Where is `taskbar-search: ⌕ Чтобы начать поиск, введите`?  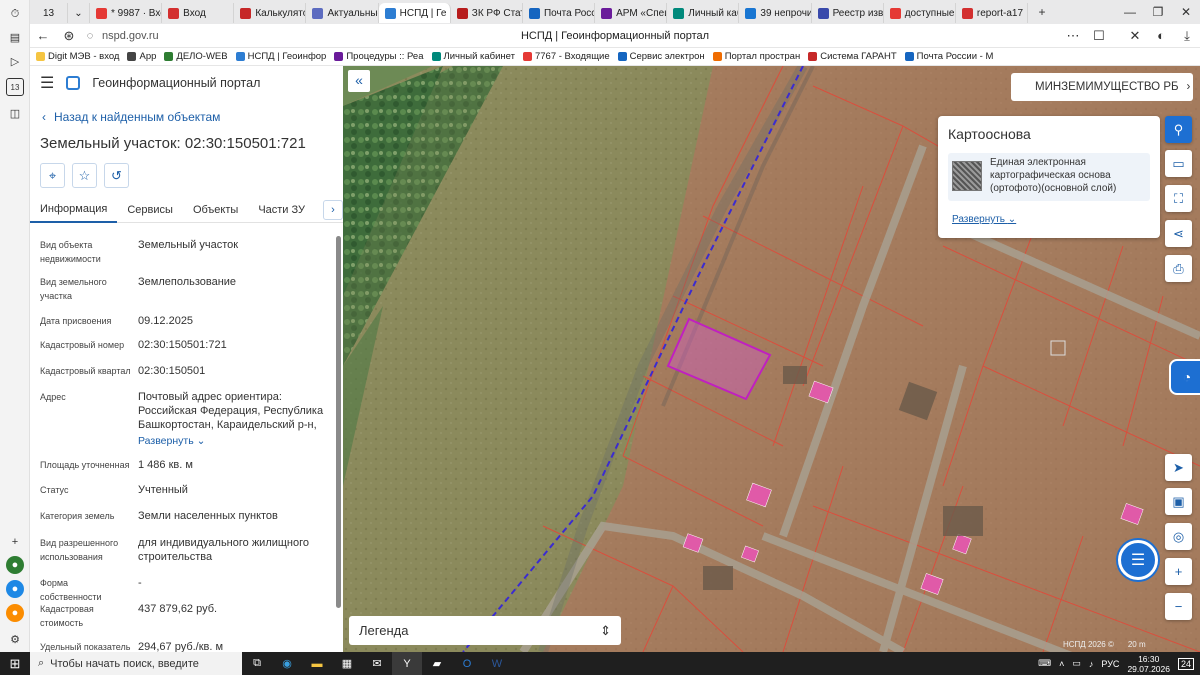 taskbar-search: ⌕ Чтобы начать поиск, введите is located at coordinates (136, 663).